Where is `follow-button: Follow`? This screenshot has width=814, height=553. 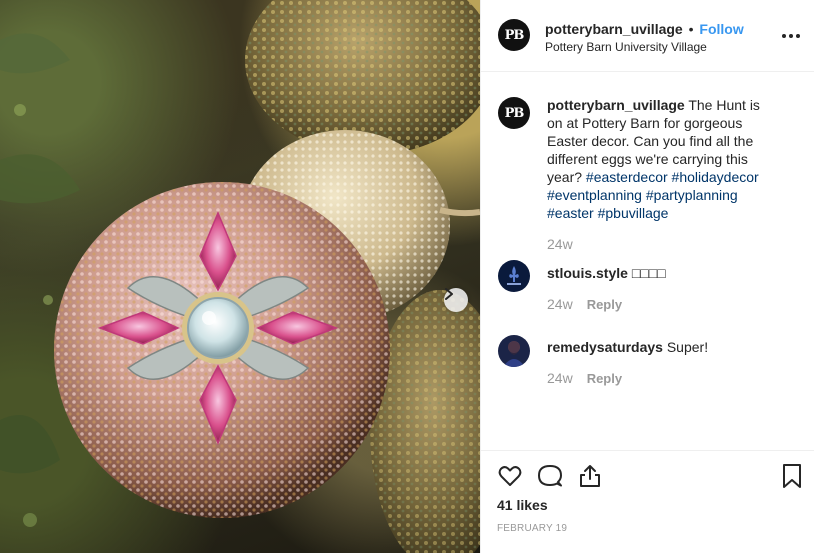
follow-button: Follow is located at coordinates (721, 29).